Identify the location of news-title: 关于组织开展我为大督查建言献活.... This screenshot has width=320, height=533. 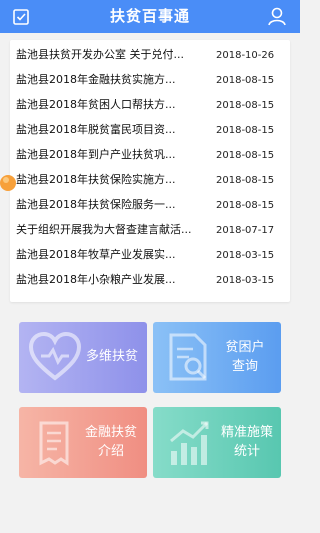
(104, 229).